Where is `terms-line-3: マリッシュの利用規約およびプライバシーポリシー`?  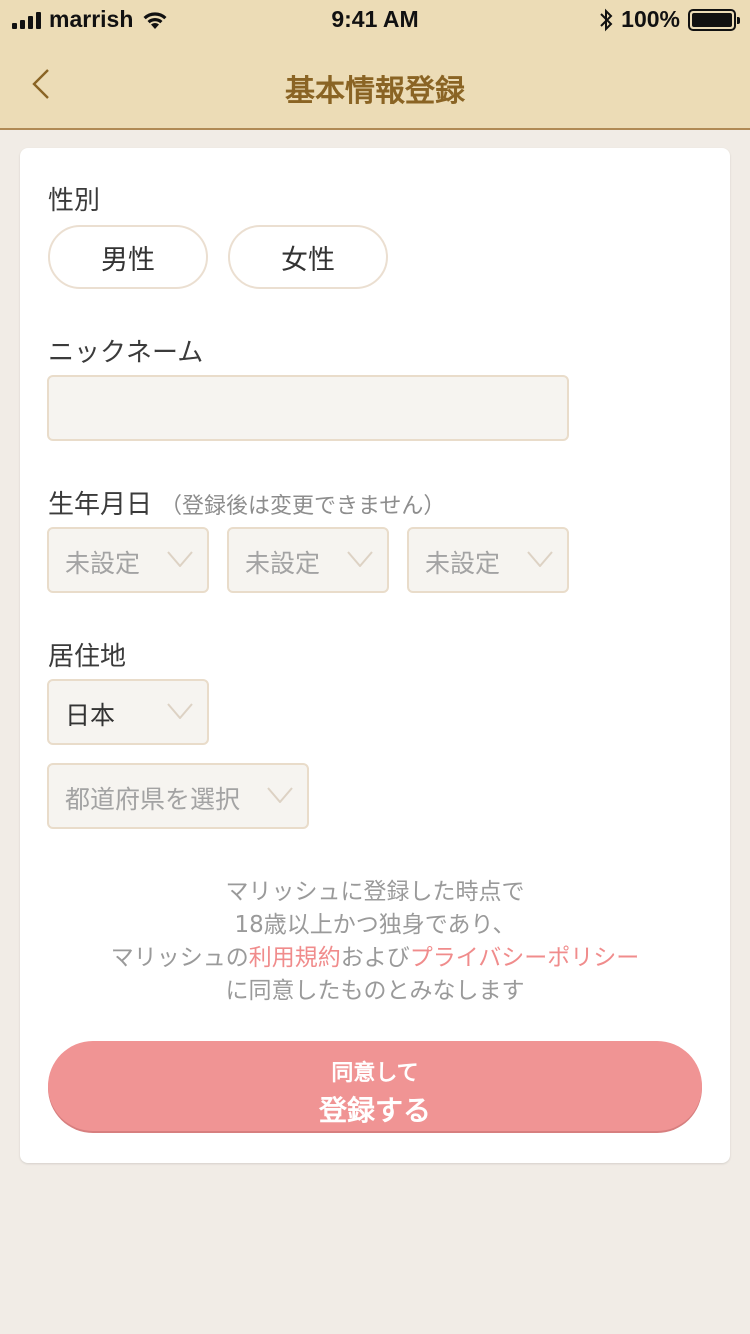
terms-line-3: マリッシュの利用規約およびプライバシーポリシー is located at coordinates (375, 958).